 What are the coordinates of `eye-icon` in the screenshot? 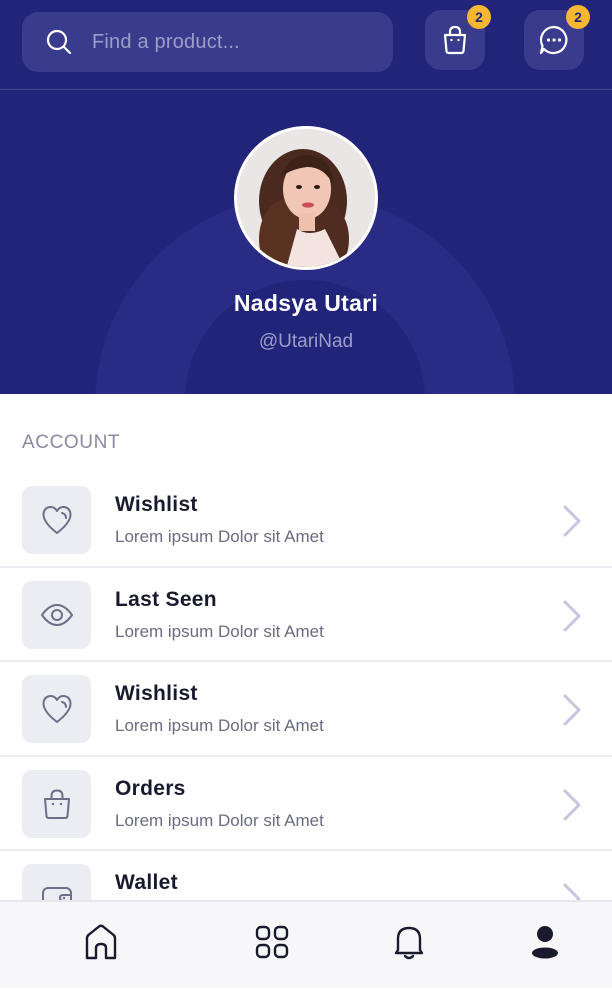 It's located at (57, 614).